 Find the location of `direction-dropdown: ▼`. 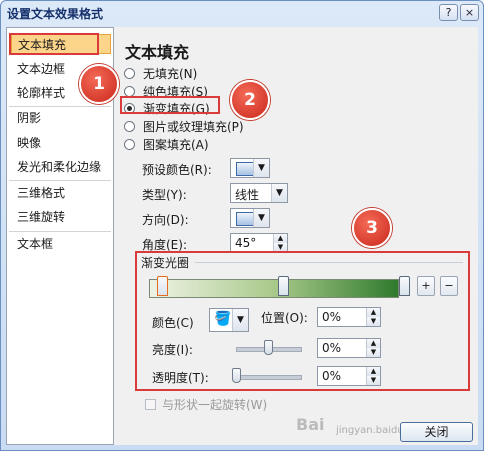

direction-dropdown: ▼ is located at coordinates (250, 218).